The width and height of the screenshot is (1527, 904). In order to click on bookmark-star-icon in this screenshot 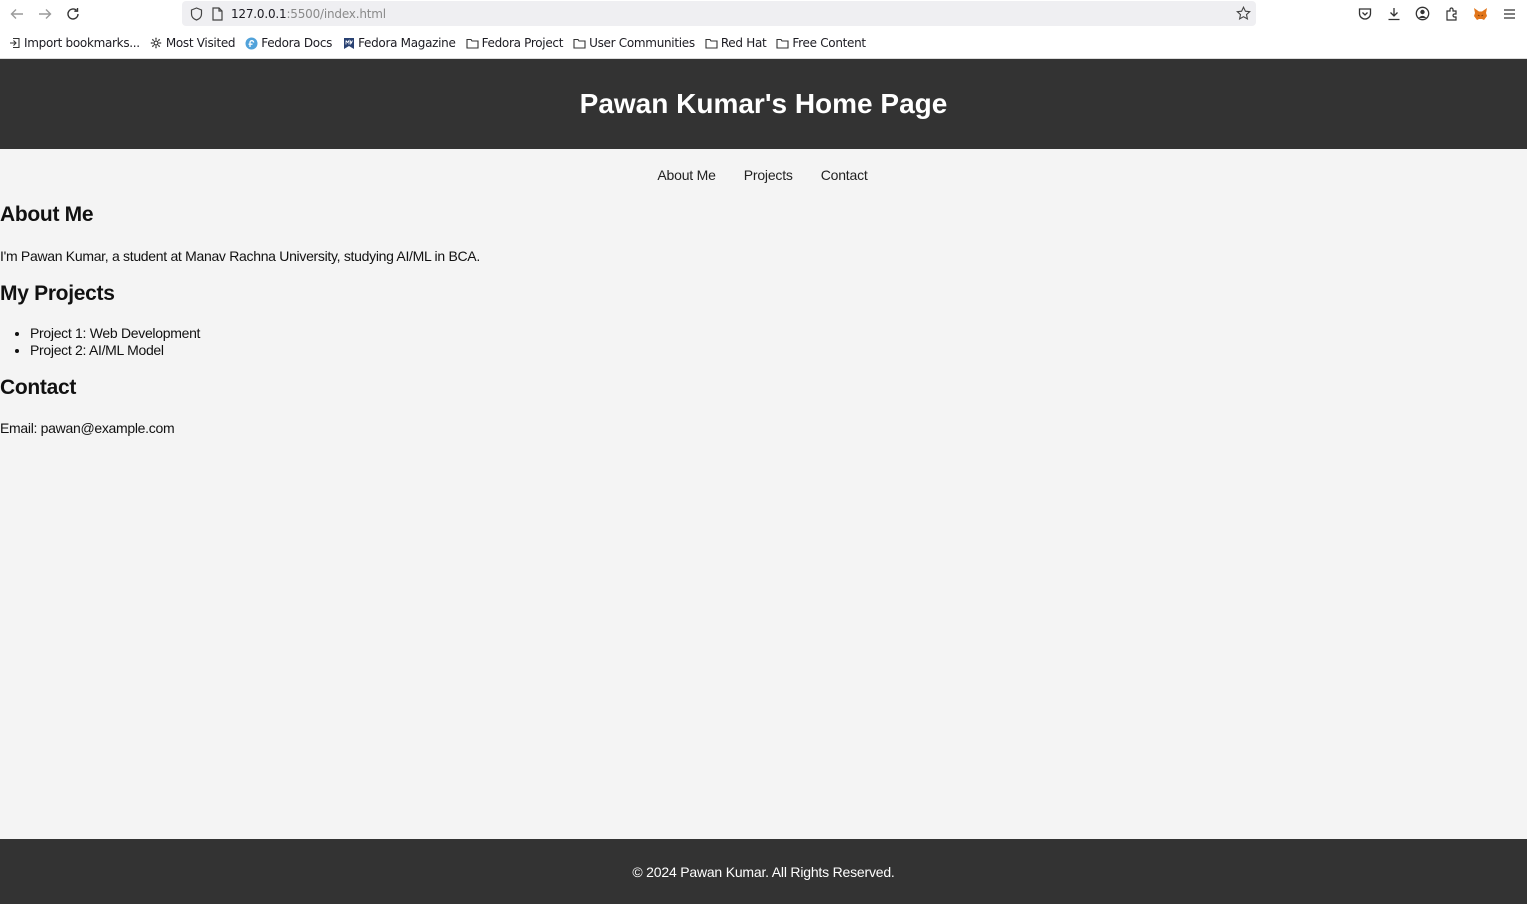, I will do `click(1243, 13)`.